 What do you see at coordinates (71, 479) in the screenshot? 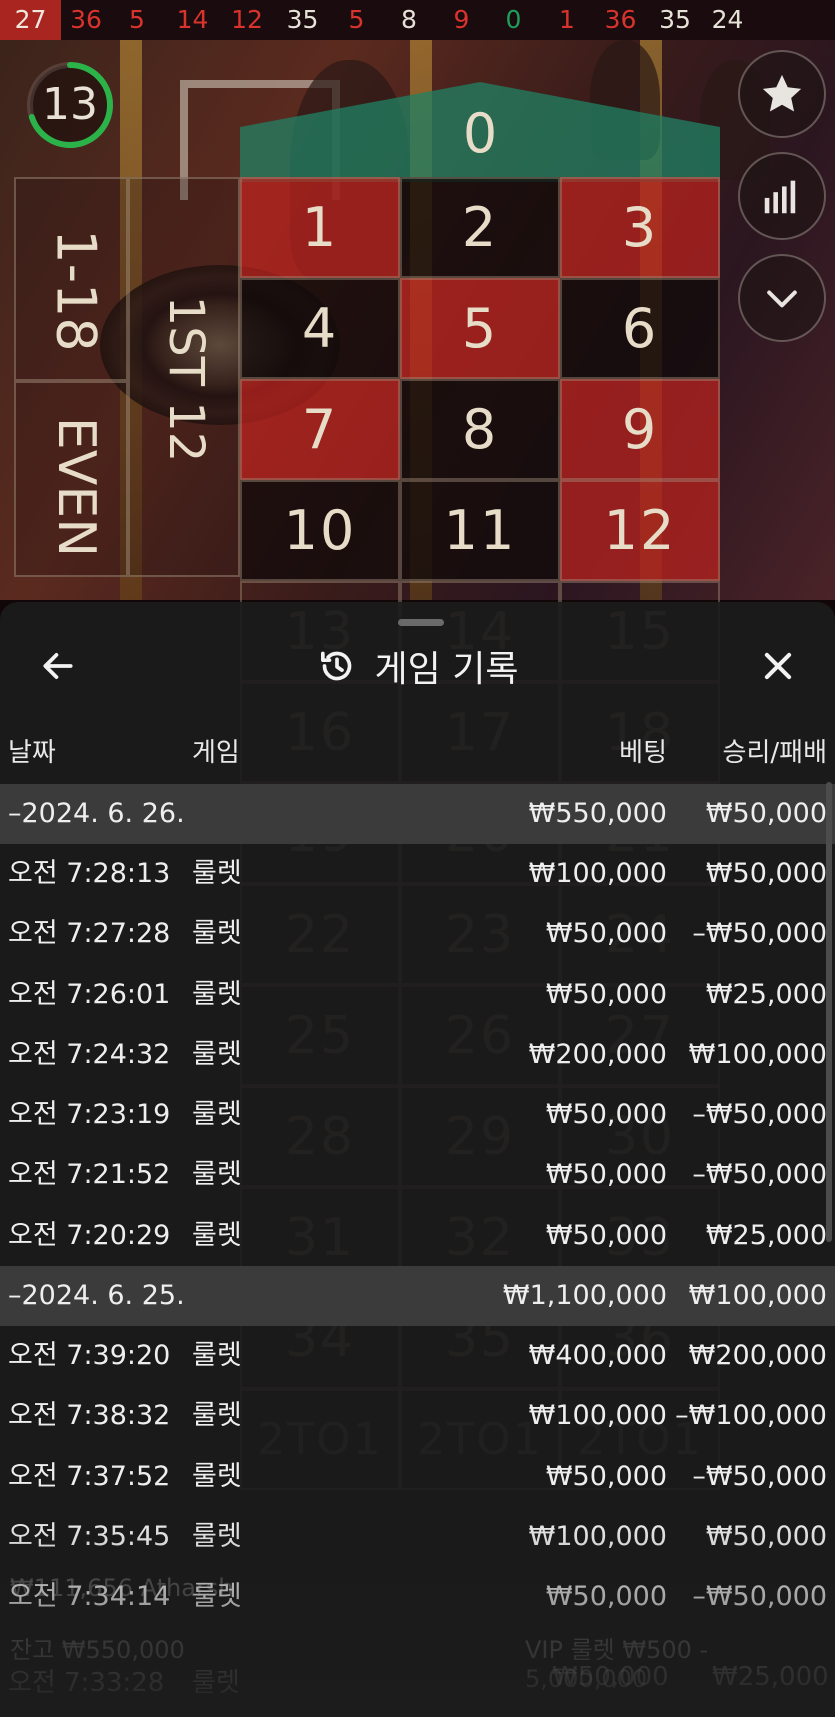
I see `bet-spot-even: EVEN` at bounding box center [71, 479].